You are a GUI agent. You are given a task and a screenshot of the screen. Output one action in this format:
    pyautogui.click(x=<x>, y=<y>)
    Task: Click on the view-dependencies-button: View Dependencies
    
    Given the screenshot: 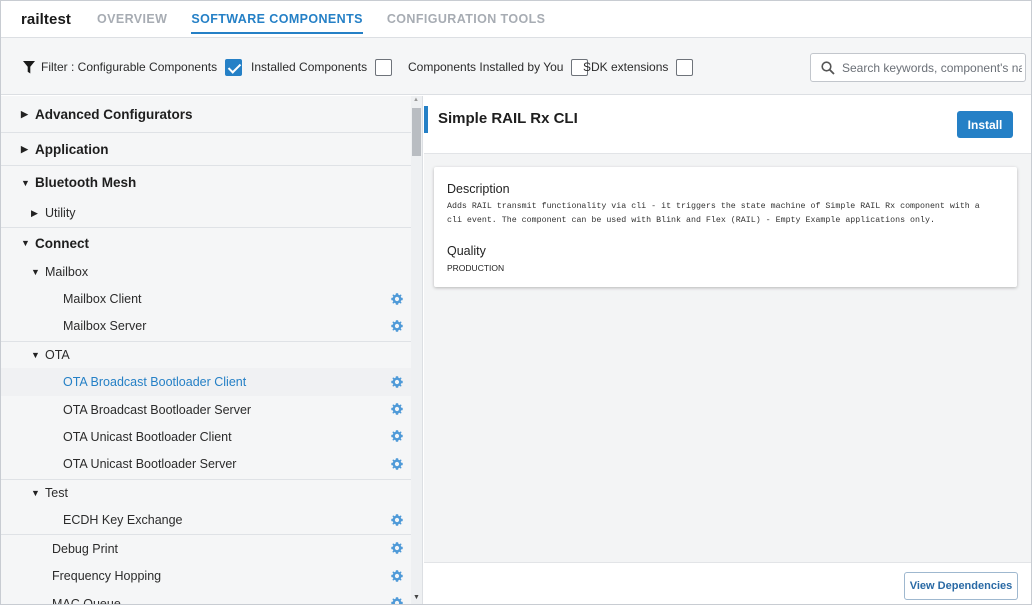 What is the action you would take?
    pyautogui.click(x=961, y=586)
    